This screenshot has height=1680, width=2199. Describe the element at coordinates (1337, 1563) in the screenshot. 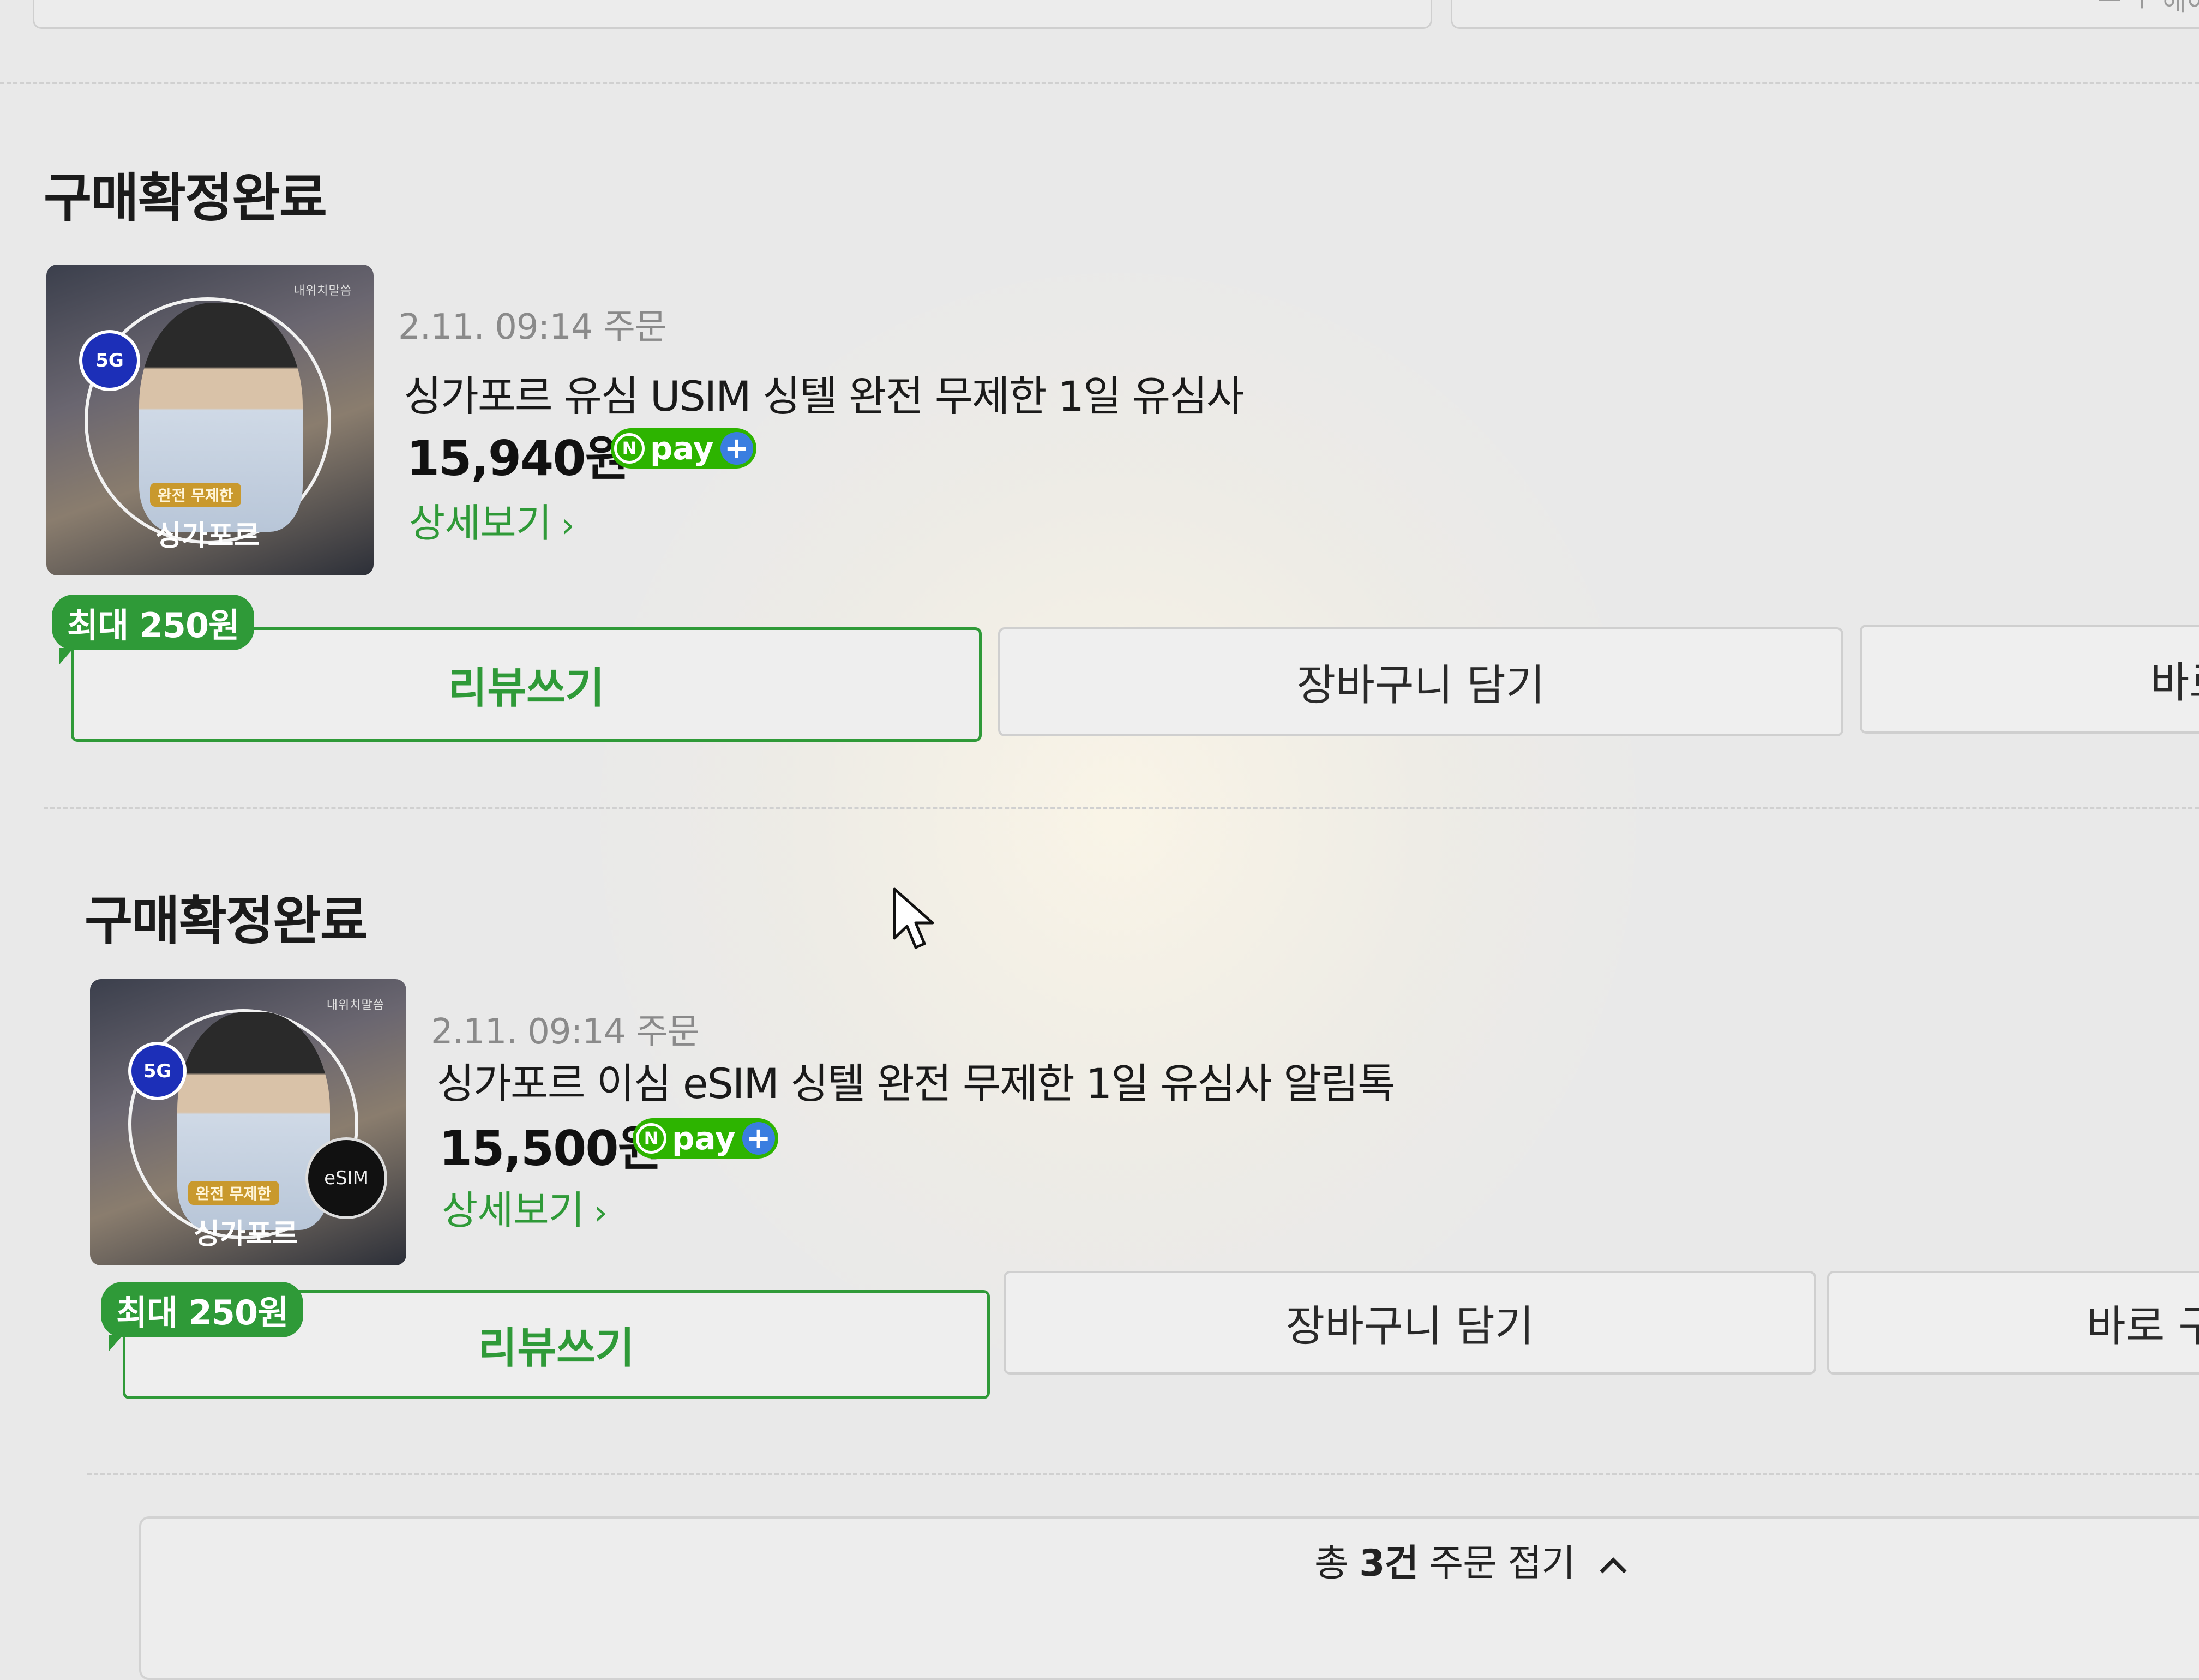

I see `fold-prefix: 총` at that location.